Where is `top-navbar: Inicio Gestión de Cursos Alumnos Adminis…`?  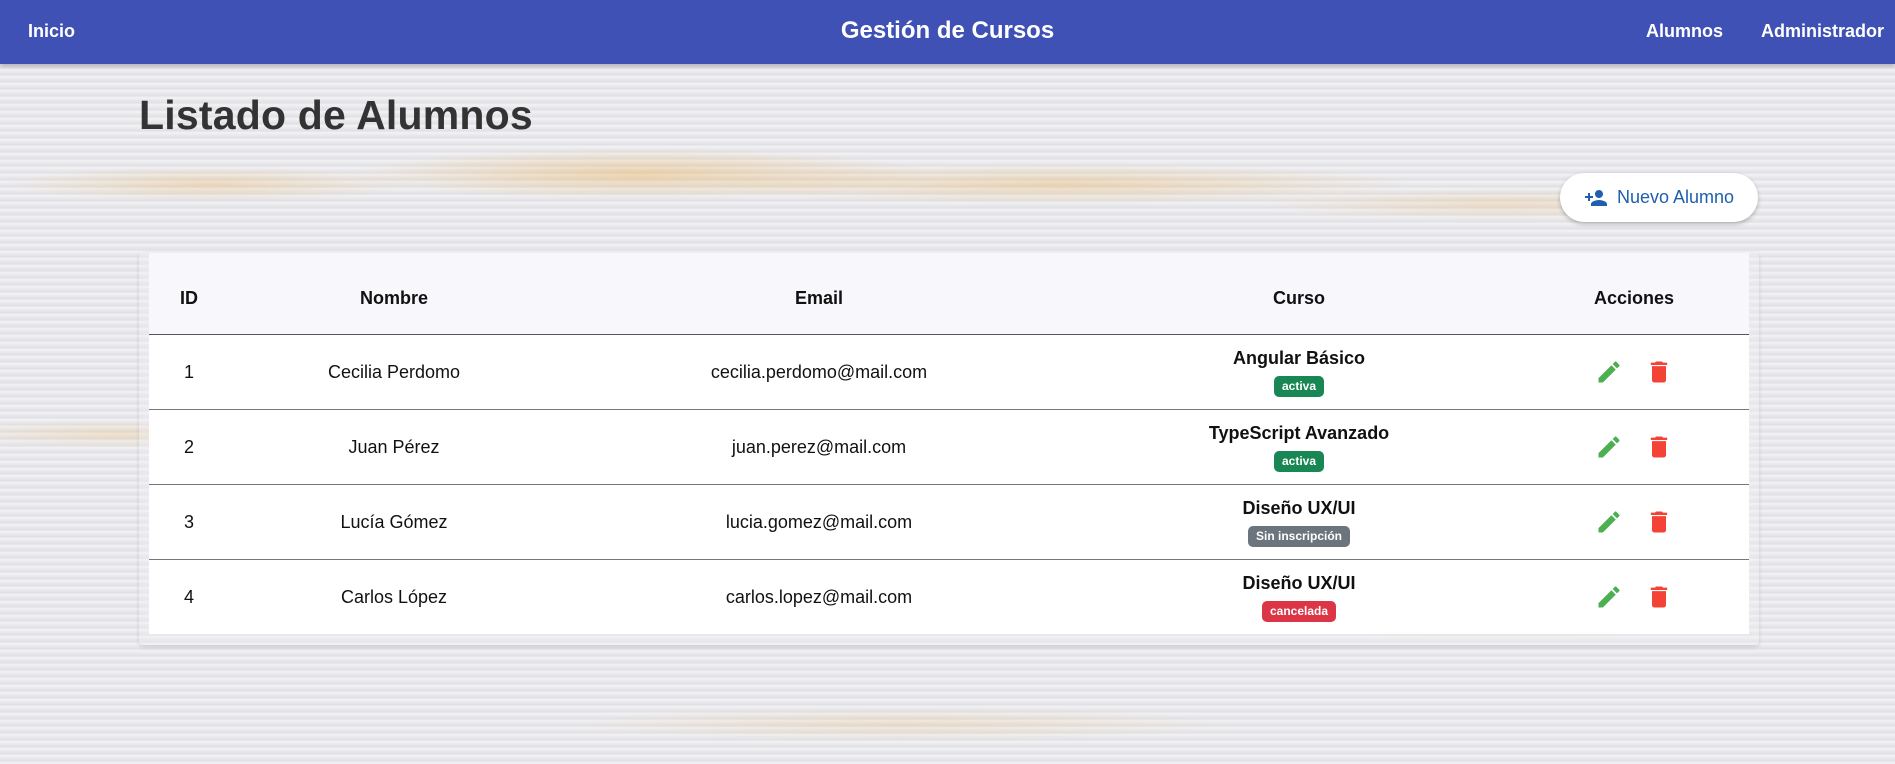 top-navbar: Inicio Gestión de Cursos Alumnos Adminis… is located at coordinates (947, 32).